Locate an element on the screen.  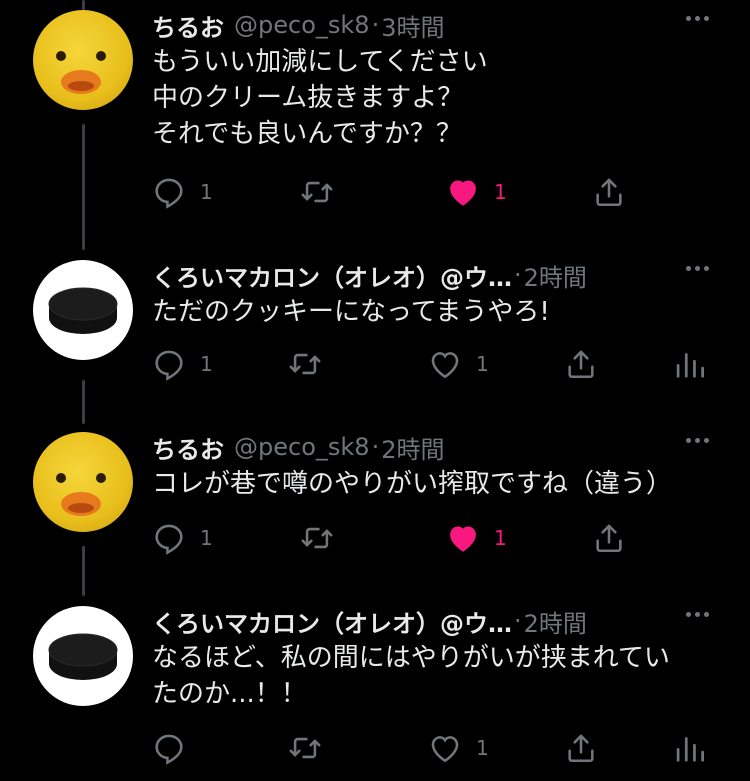
tweet-header: ちるお @peco_sk8 · 3時間 is located at coordinates (298, 25).